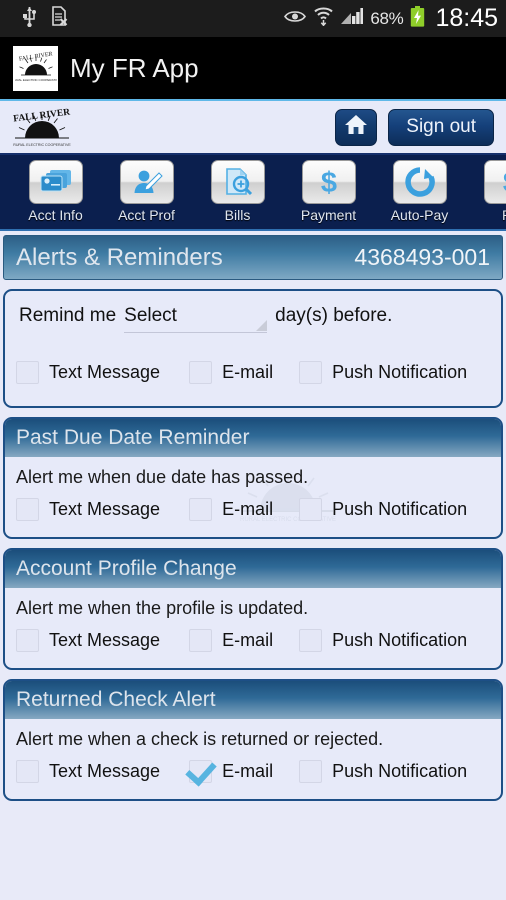 The image size is (506, 900). What do you see at coordinates (323, 18) in the screenshot?
I see `wifi-icon` at bounding box center [323, 18].